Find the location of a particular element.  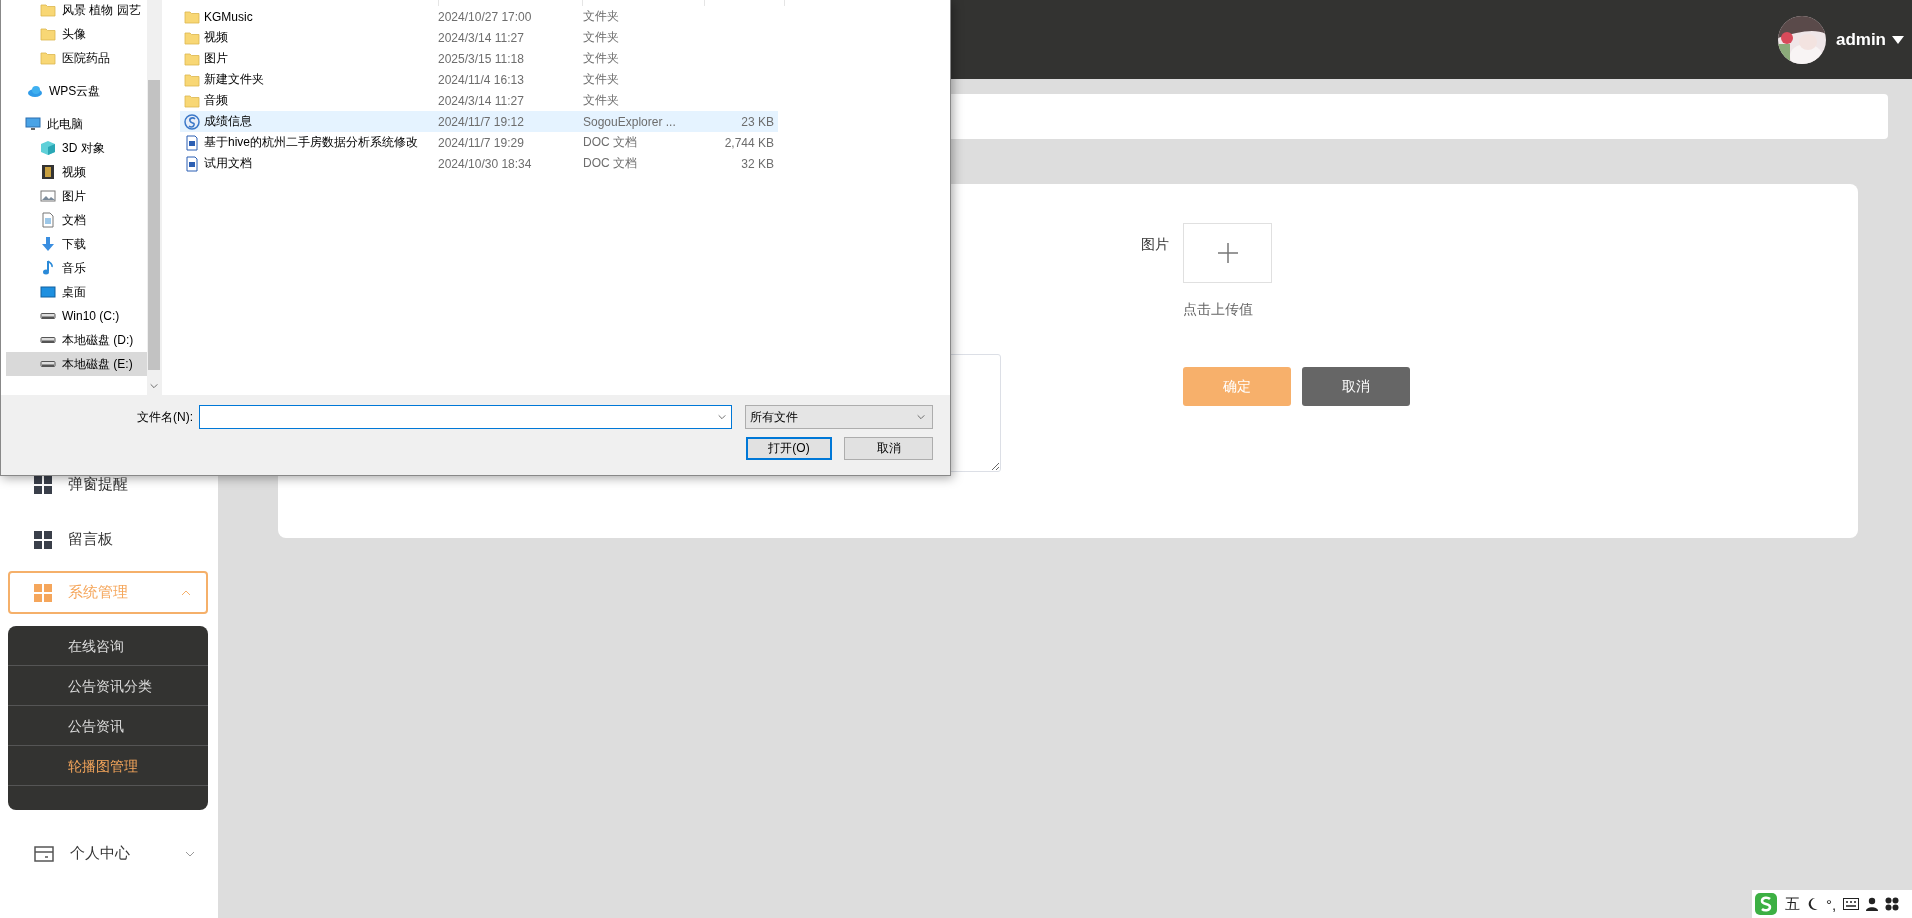

file-row: 基于hive的杭州二手房数据分析系统修改 2024/11/7 19:29 DOC 文档 2,744 KB is located at coordinates (479, 142).